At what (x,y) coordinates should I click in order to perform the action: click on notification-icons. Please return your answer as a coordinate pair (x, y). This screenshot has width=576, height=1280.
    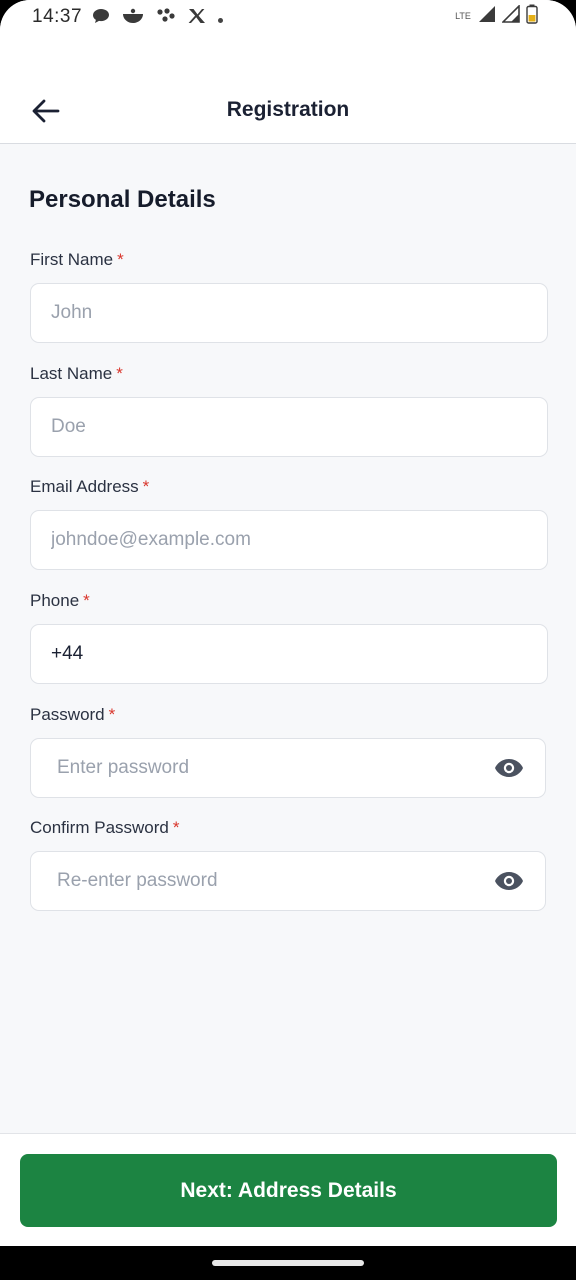
    Looking at the image, I should click on (157, 18).